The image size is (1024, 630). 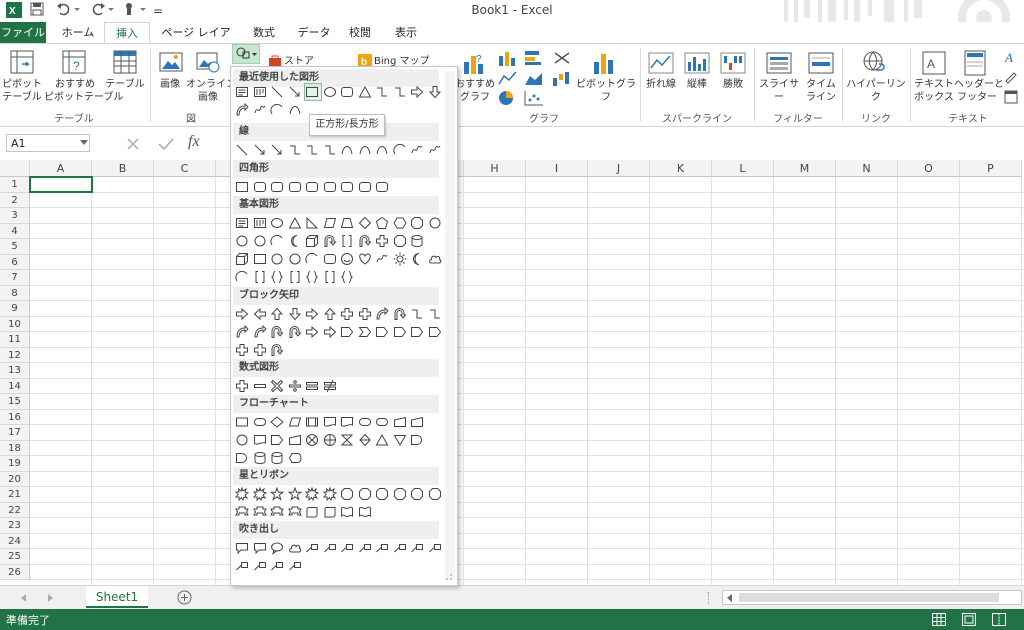 I want to click on row-header: 5, so click(x=15, y=247).